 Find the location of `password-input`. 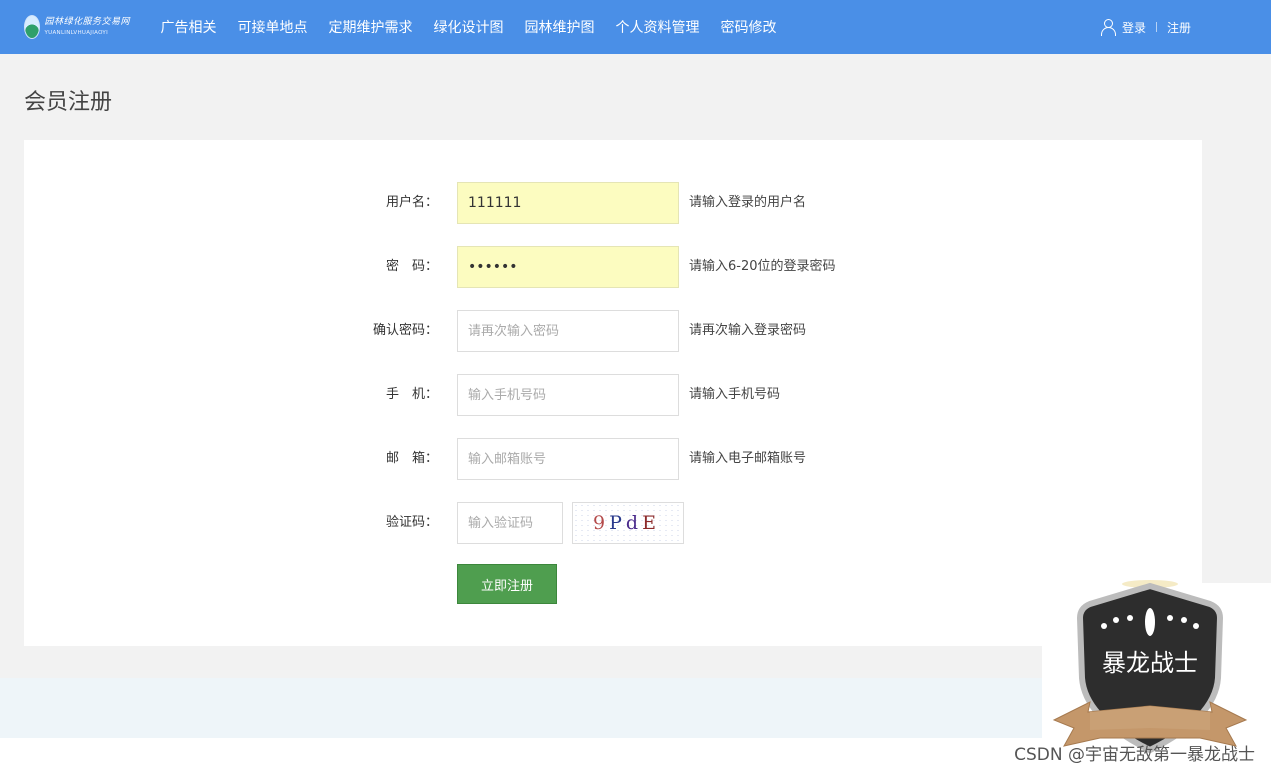

password-input is located at coordinates (568, 267).